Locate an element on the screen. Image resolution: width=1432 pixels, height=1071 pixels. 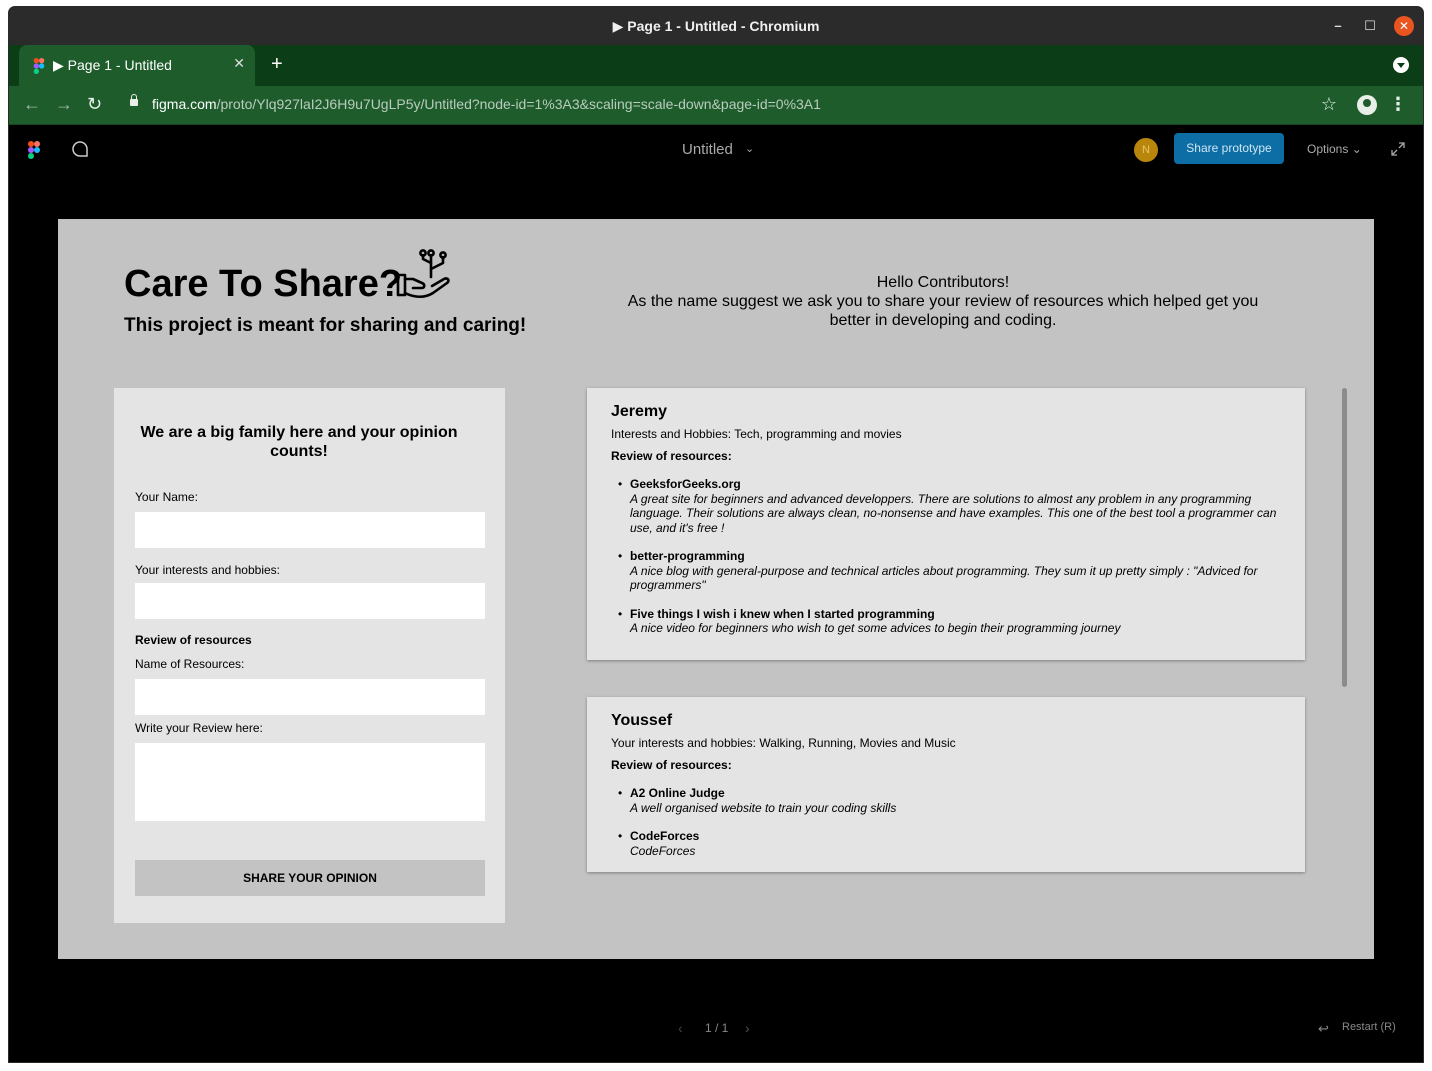
options-dropdown: Options ⌄ is located at coordinates (1334, 149).